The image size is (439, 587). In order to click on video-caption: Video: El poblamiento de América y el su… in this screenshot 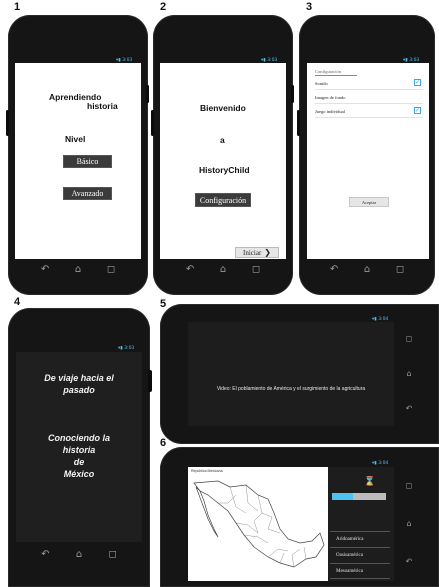, I will do `click(291, 389)`.